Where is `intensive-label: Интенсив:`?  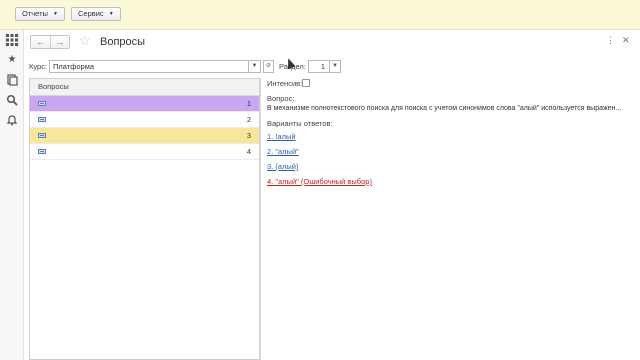
intensive-label: Интенсив: is located at coordinates (285, 83).